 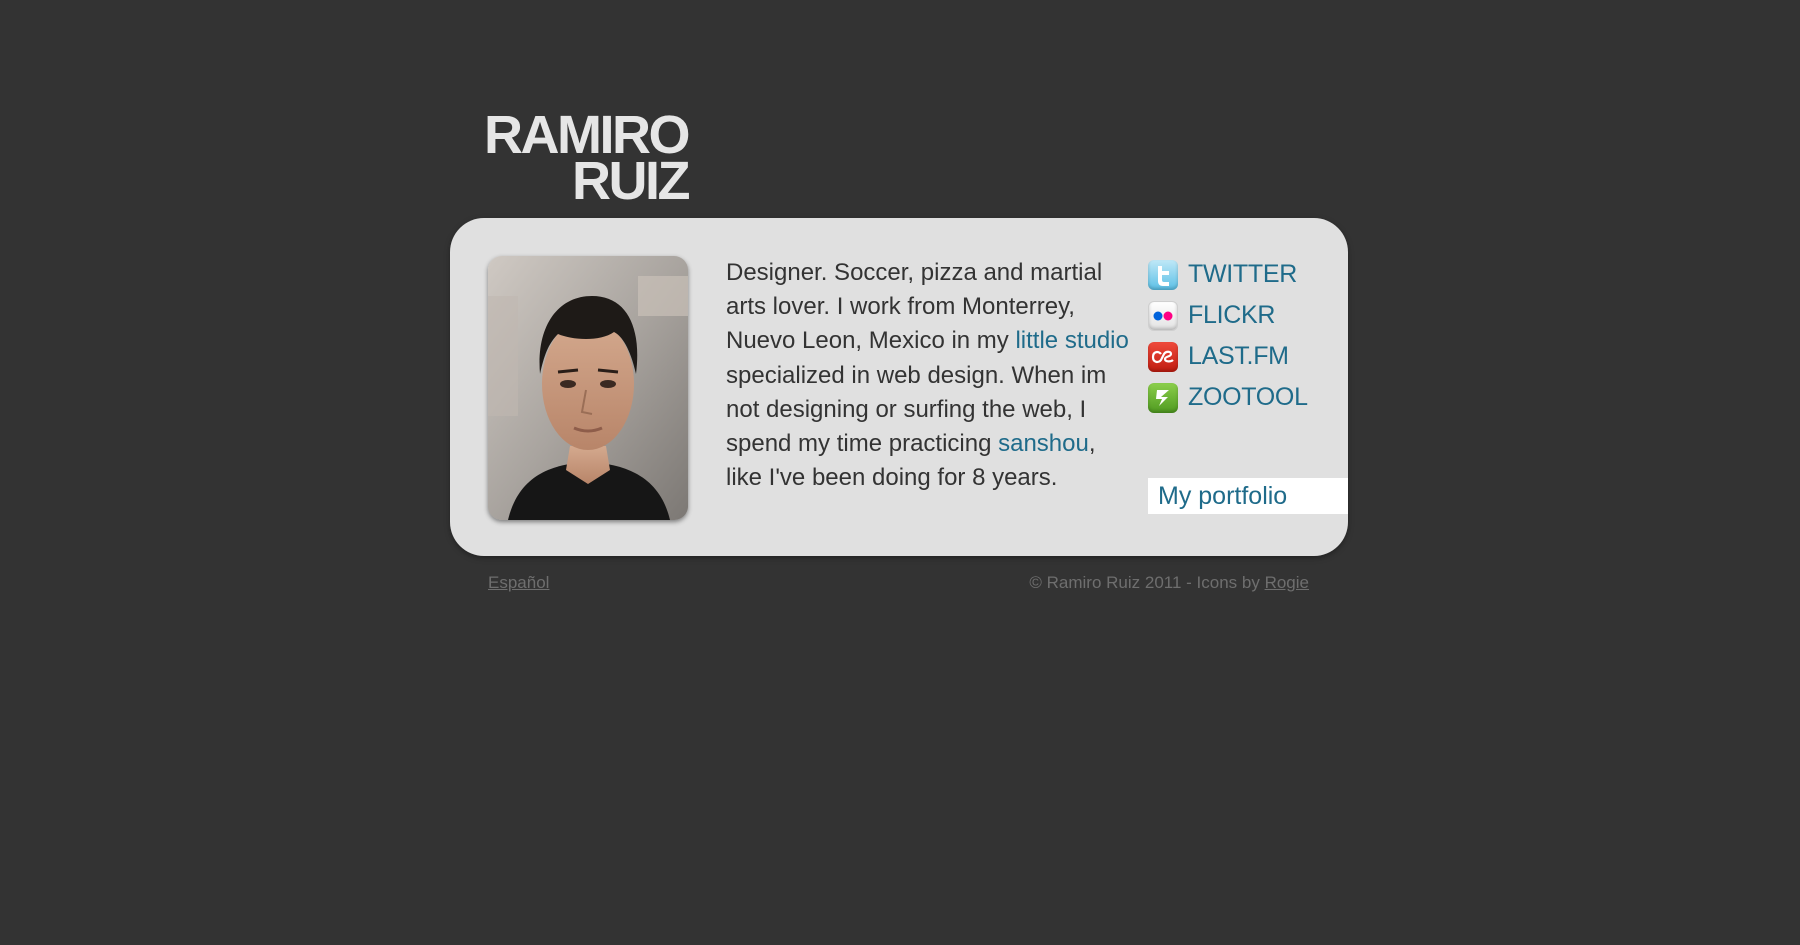 What do you see at coordinates (1231, 315) in the screenshot?
I see `flickr-link: FLICKR` at bounding box center [1231, 315].